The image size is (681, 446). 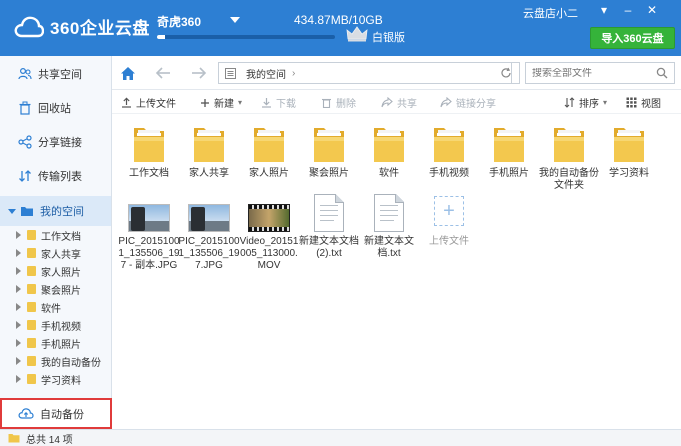 What do you see at coordinates (643, 102) in the screenshot?
I see `view-button: 视图` at bounding box center [643, 102].